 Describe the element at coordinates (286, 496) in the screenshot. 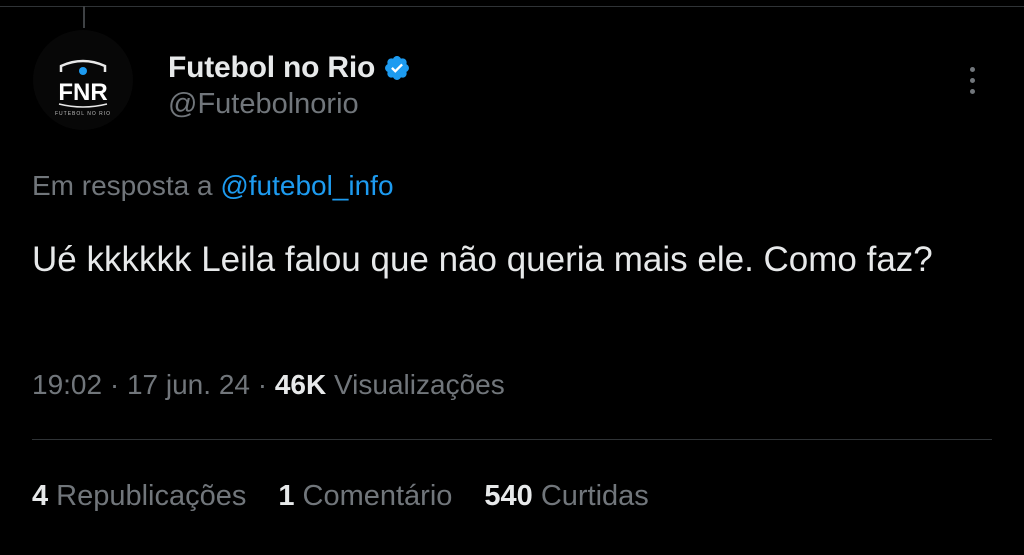

I see `comments-count: 1` at that location.